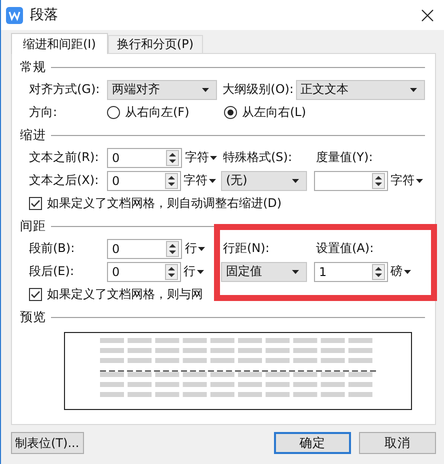 This screenshot has height=464, width=444. I want to click on section-title: 预览, so click(33, 317).